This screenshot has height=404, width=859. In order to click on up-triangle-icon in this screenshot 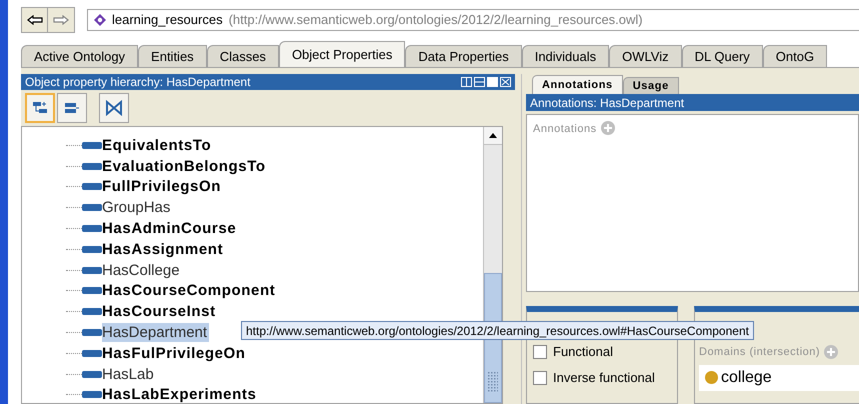, I will do `click(493, 135)`.